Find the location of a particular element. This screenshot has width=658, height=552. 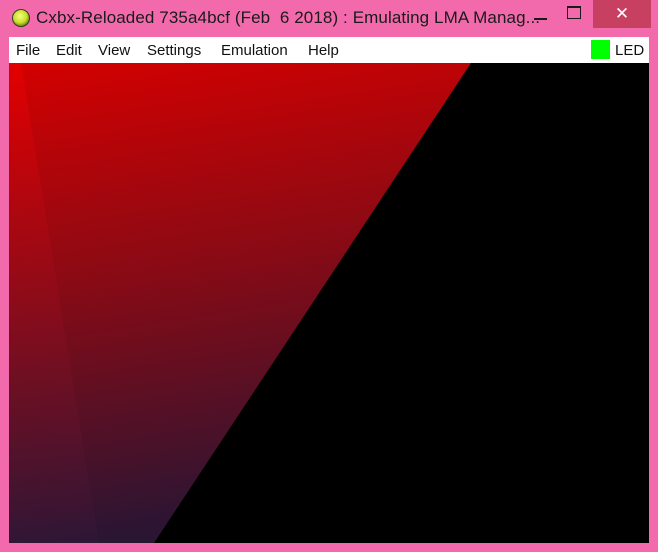

led-indicator is located at coordinates (600, 49).